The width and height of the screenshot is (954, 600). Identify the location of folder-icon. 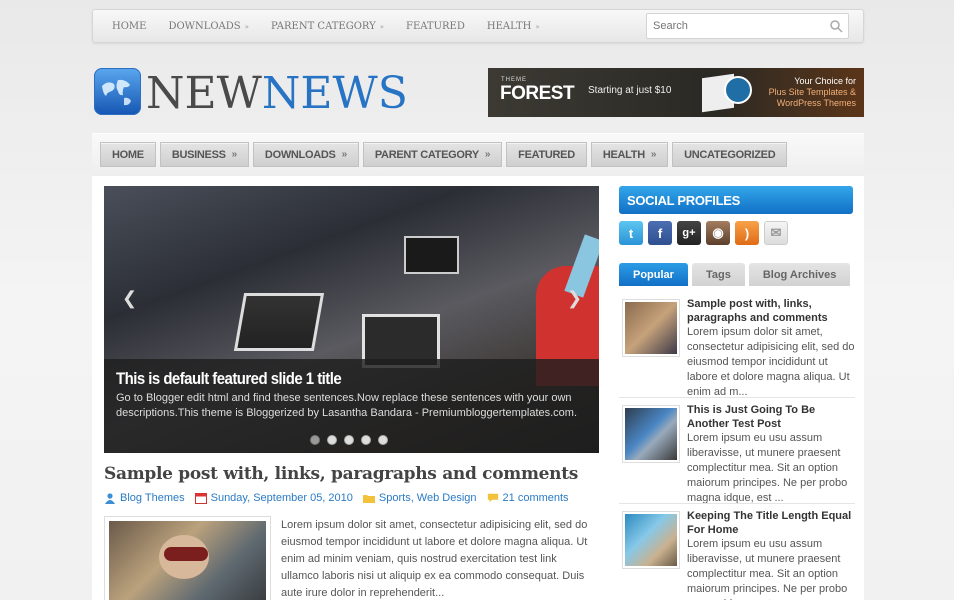
(368, 499).